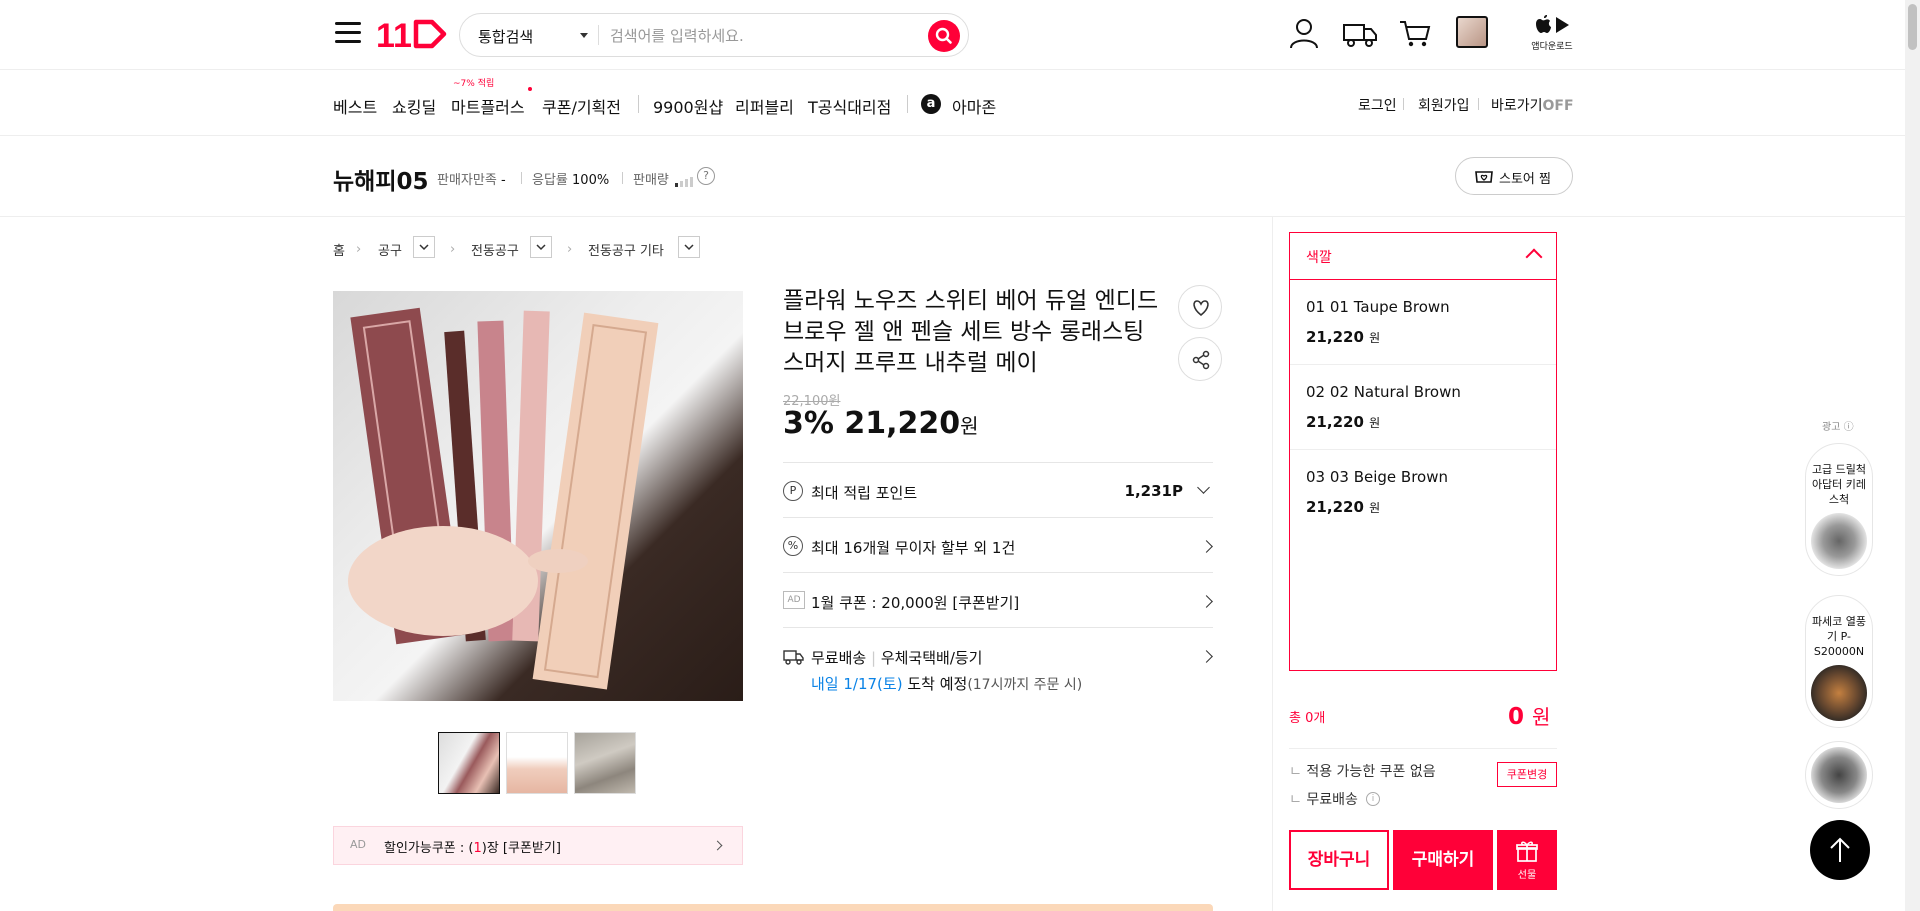 This screenshot has height=911, width=1920. I want to click on info-icon: i, so click(1373, 799).